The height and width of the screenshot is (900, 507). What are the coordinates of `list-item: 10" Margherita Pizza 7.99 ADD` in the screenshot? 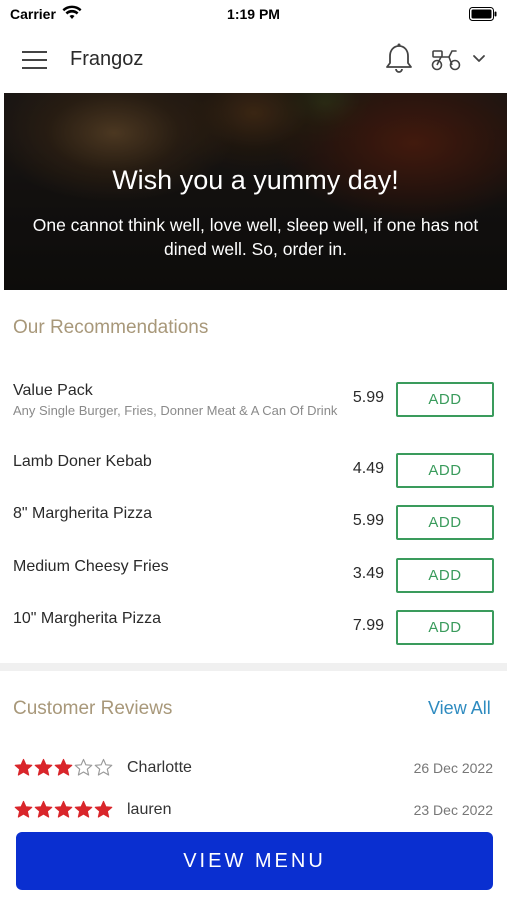 It's located at (253, 628).